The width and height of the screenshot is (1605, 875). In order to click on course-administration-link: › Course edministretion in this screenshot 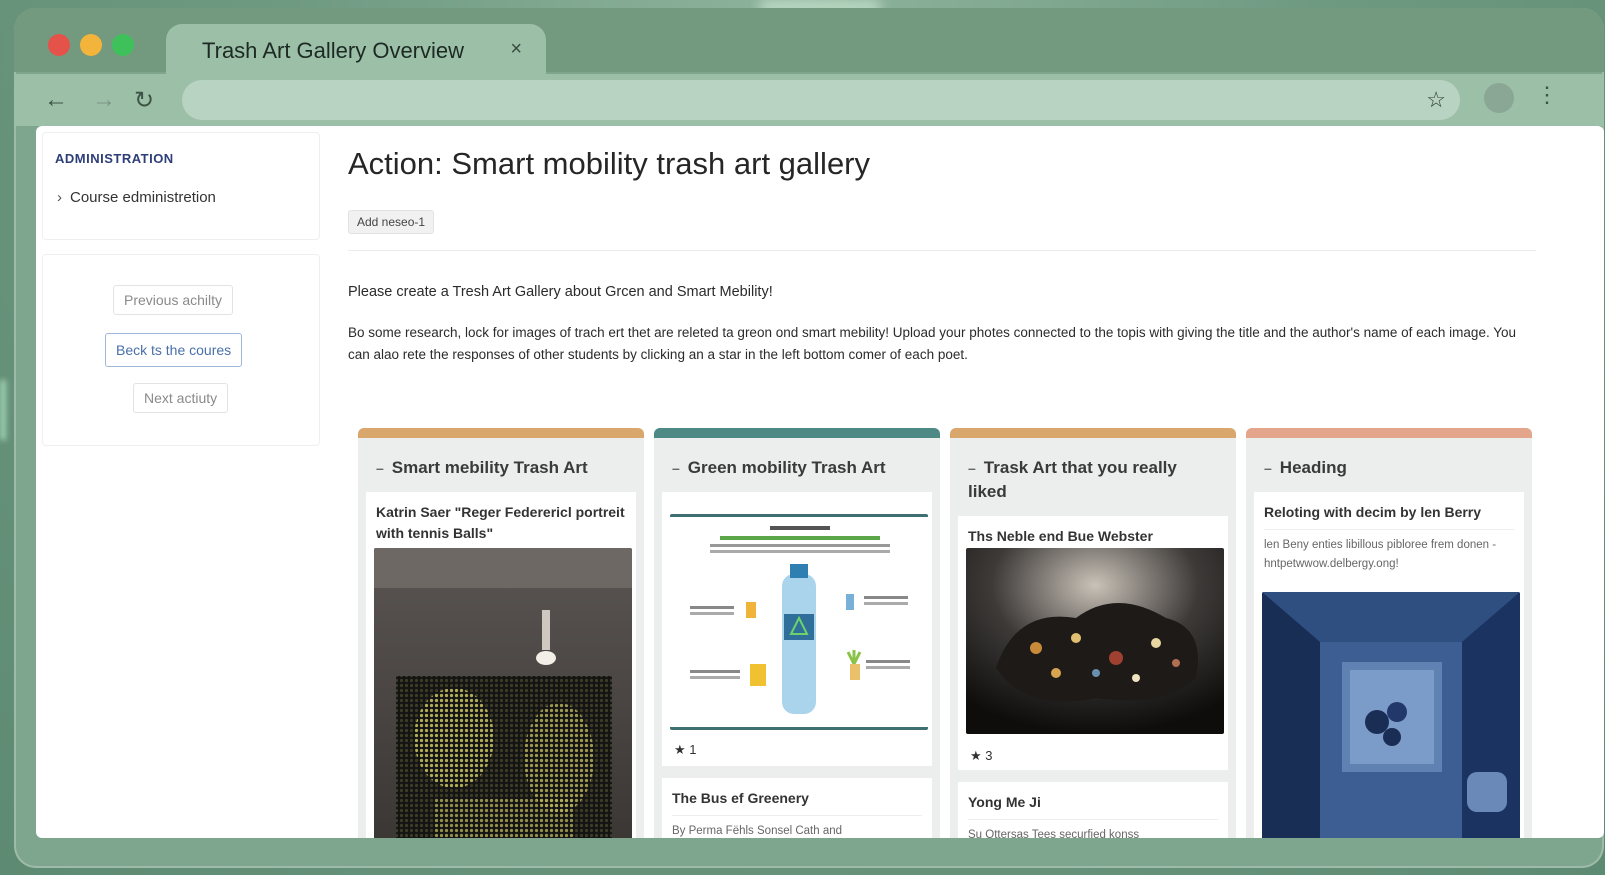, I will do `click(136, 197)`.